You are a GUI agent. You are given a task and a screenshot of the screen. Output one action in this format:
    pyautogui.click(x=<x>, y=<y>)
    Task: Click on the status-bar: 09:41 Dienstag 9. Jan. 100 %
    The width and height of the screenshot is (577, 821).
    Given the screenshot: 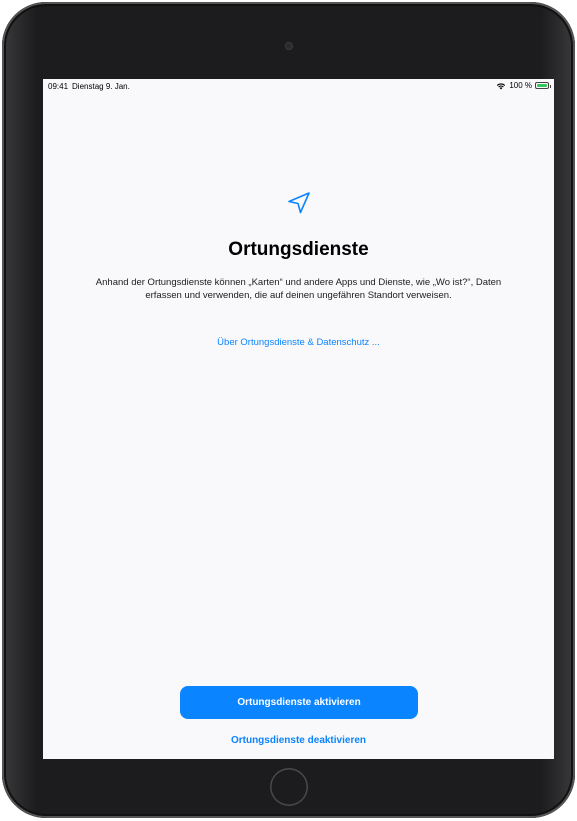 What is the action you would take?
    pyautogui.click(x=298, y=86)
    